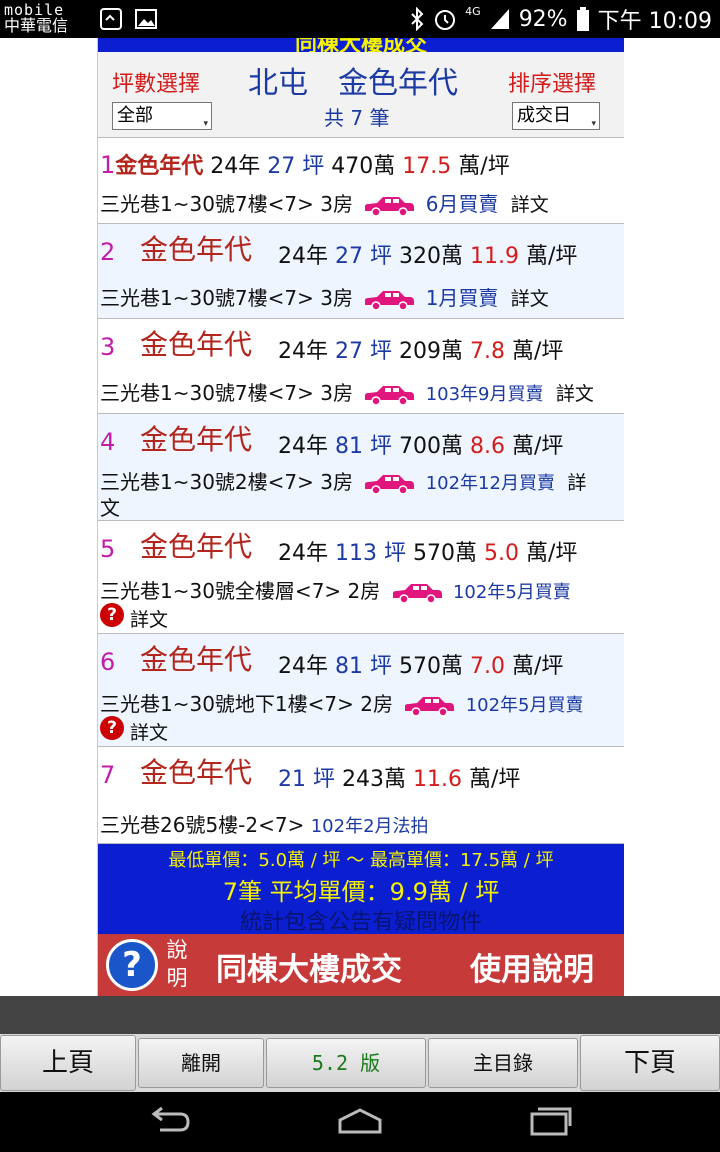  I want to click on page-header: 坪數選擇 北屯 金色年代 排序選擇 全部 ▾ 共 7 筆 成交日 ▾, so click(361, 95).